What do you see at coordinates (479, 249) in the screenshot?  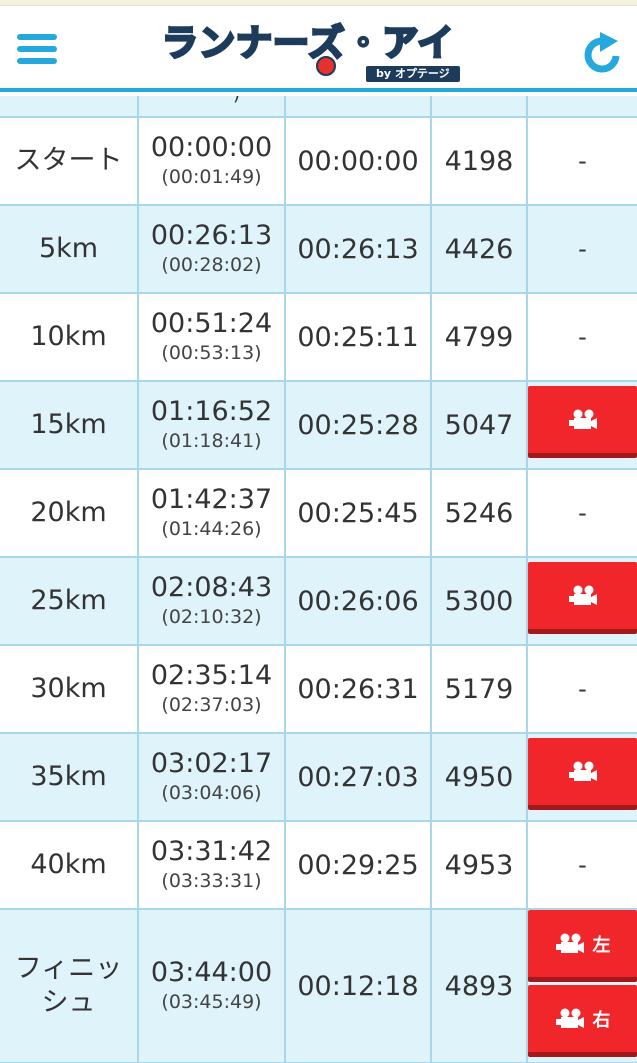 I see `rank: 4426` at bounding box center [479, 249].